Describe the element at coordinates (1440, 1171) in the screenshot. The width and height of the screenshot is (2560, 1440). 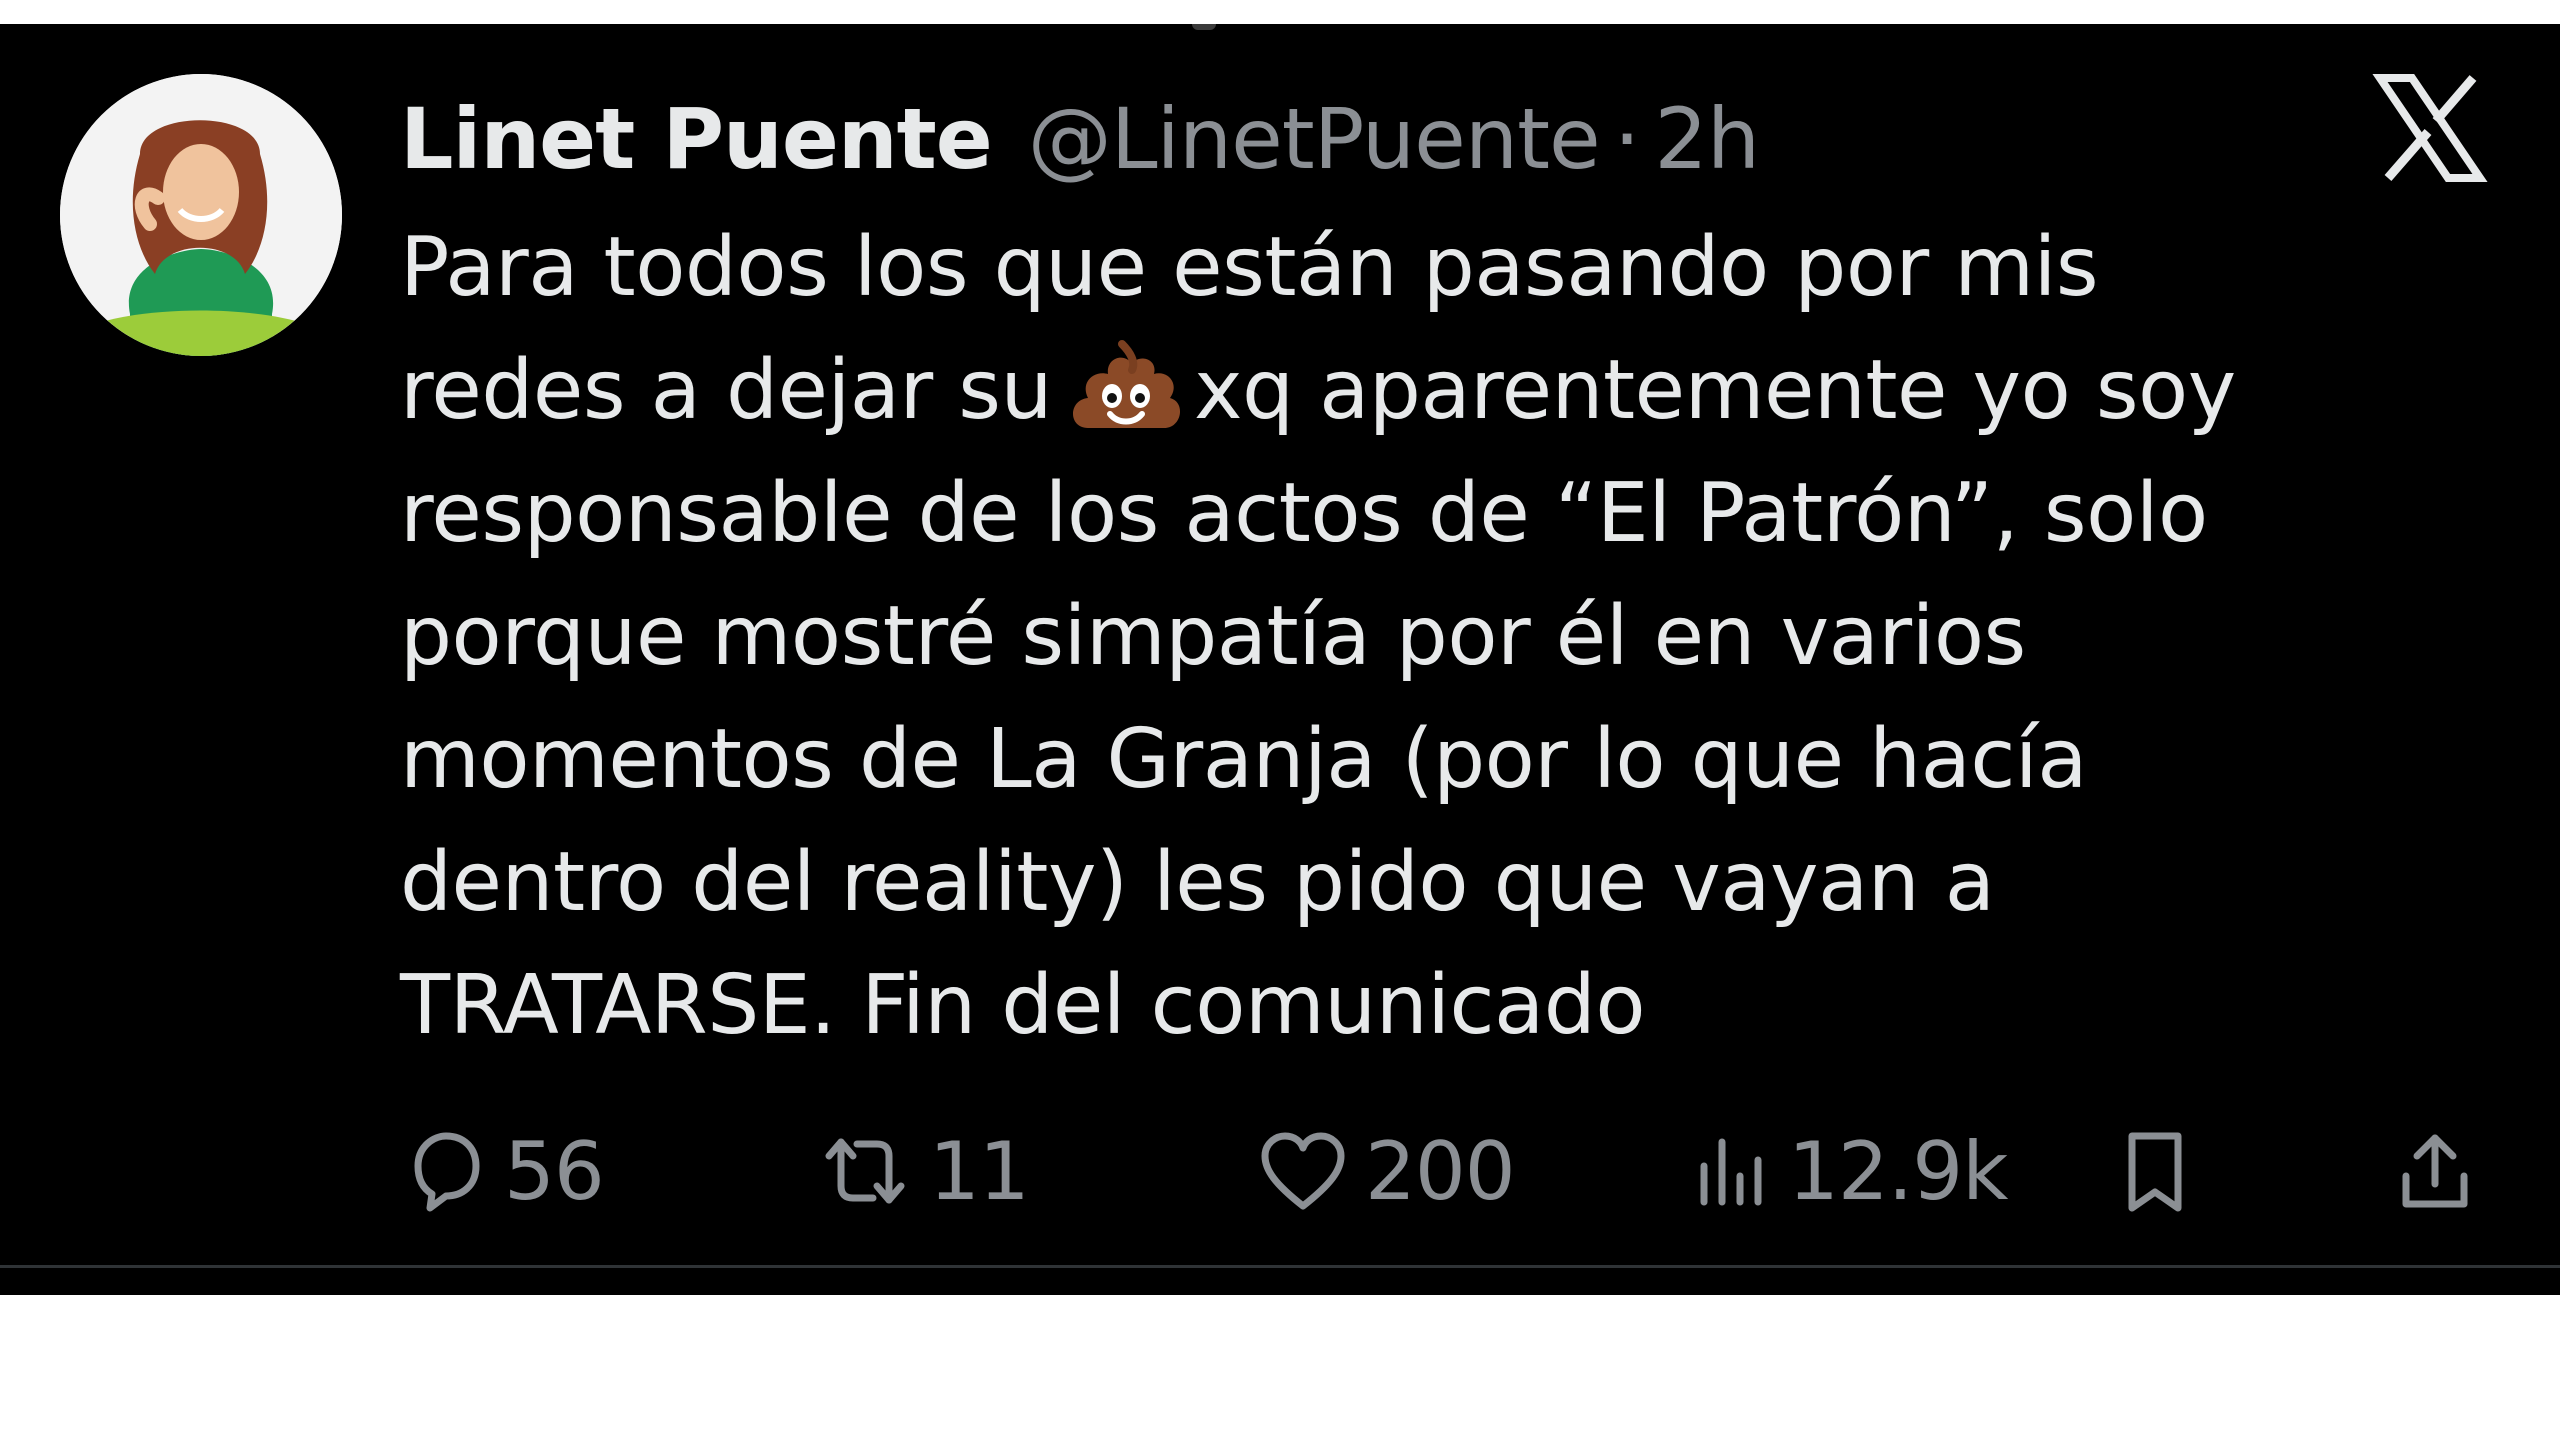
I see `like-count: 200` at that location.